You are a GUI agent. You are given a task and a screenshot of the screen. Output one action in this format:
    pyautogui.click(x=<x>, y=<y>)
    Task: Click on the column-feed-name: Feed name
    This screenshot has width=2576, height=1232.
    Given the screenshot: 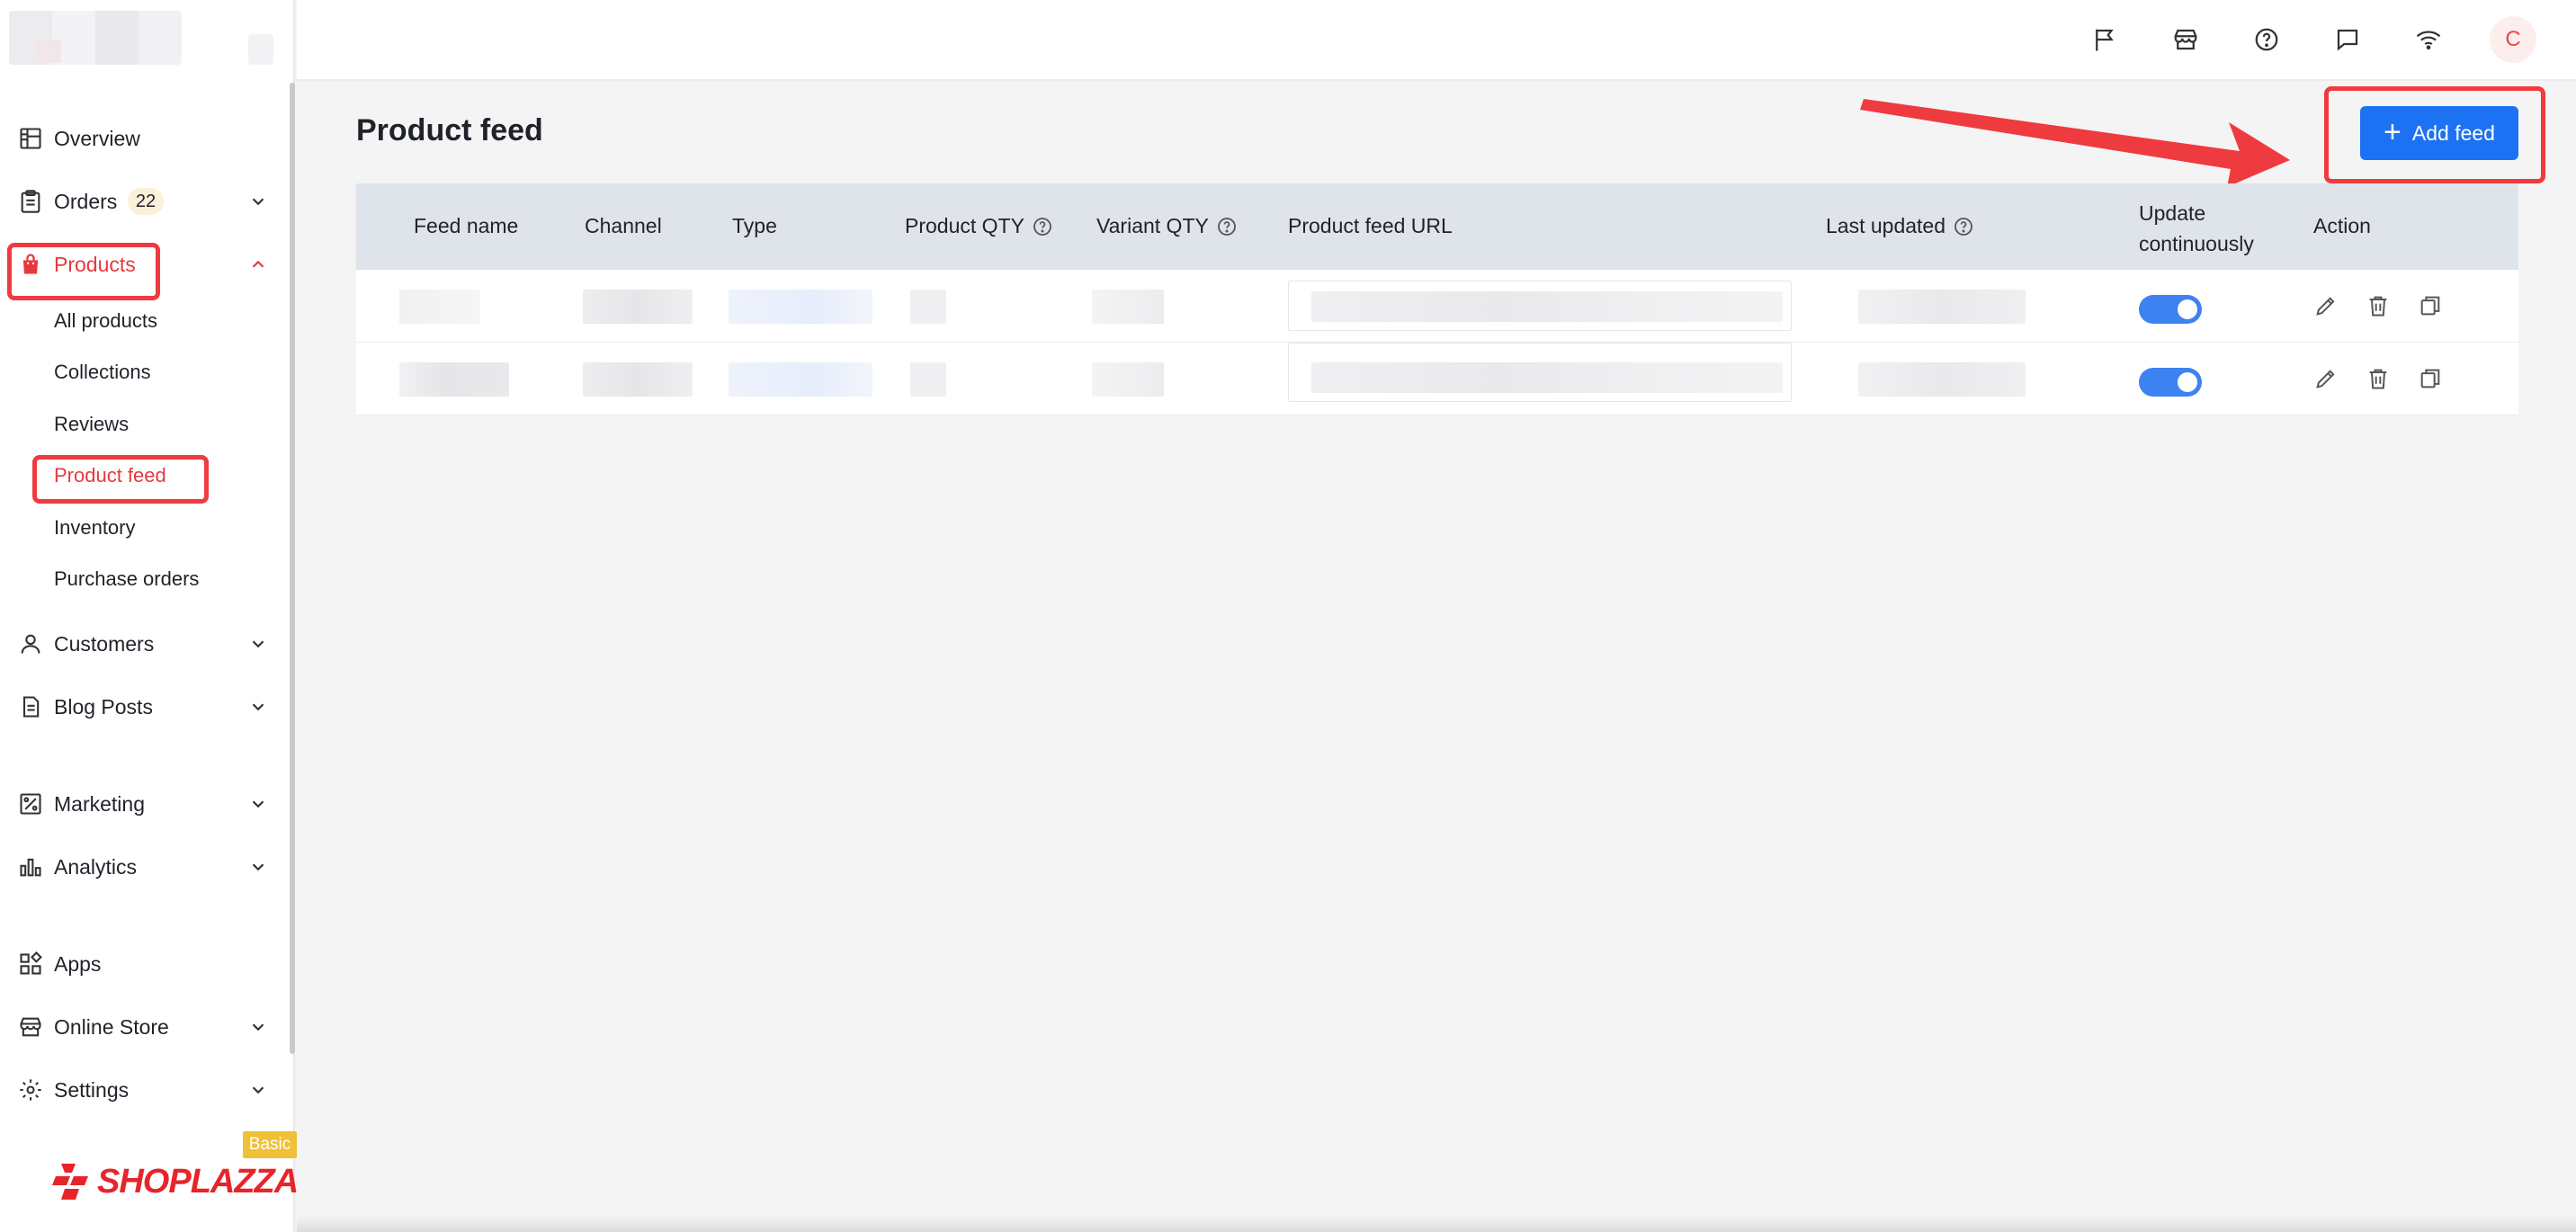 What is the action you would take?
    pyautogui.click(x=466, y=226)
    